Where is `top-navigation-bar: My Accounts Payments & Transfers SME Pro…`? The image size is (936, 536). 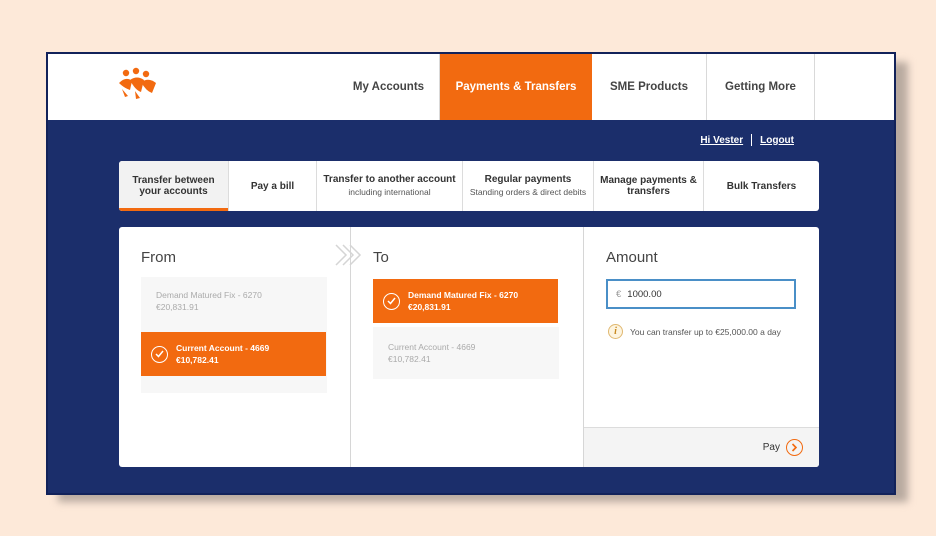 top-navigation-bar: My Accounts Payments & Transfers SME Pro… is located at coordinates (471, 87).